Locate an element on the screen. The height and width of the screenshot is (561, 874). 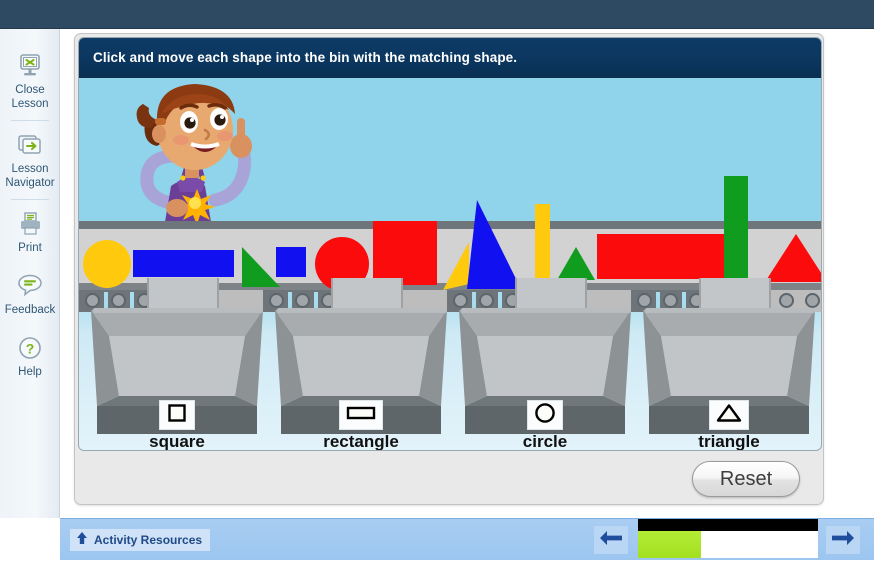
rectangle-glyph is located at coordinates (361, 415).